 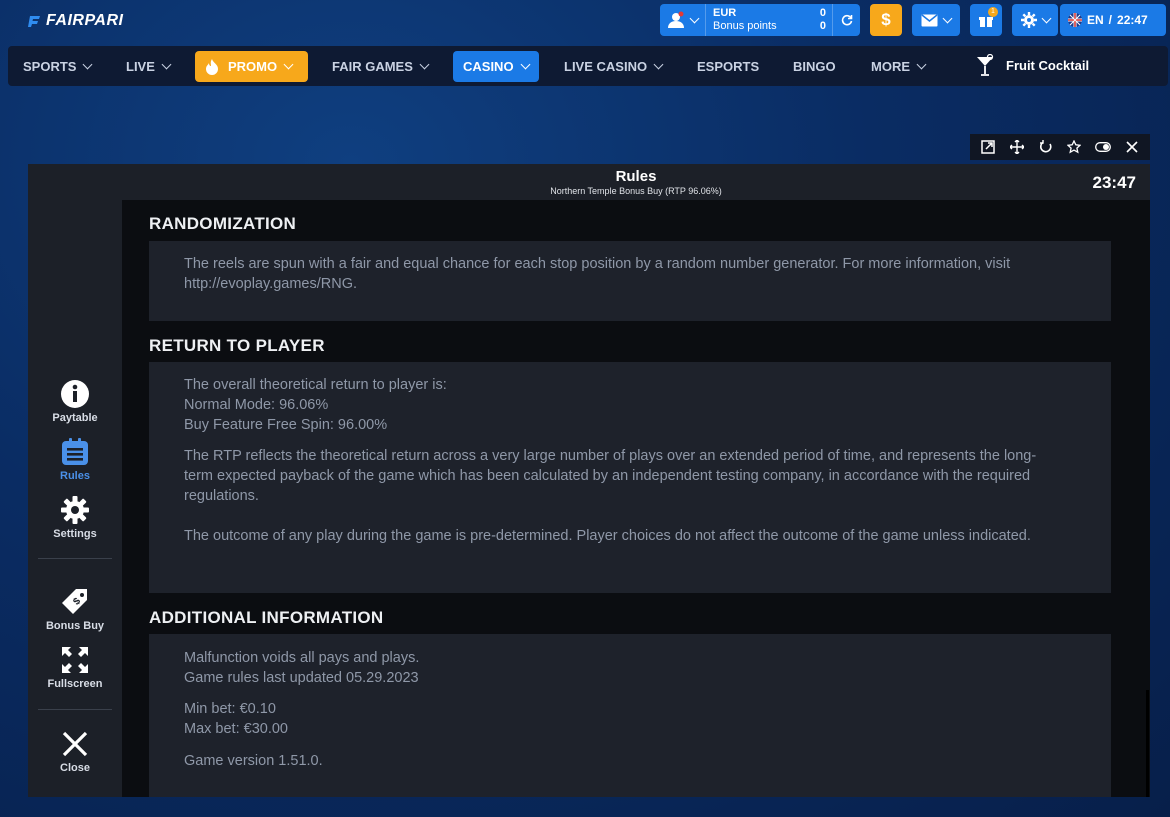 I want to click on toggle-icon, so click(x=1103, y=147).